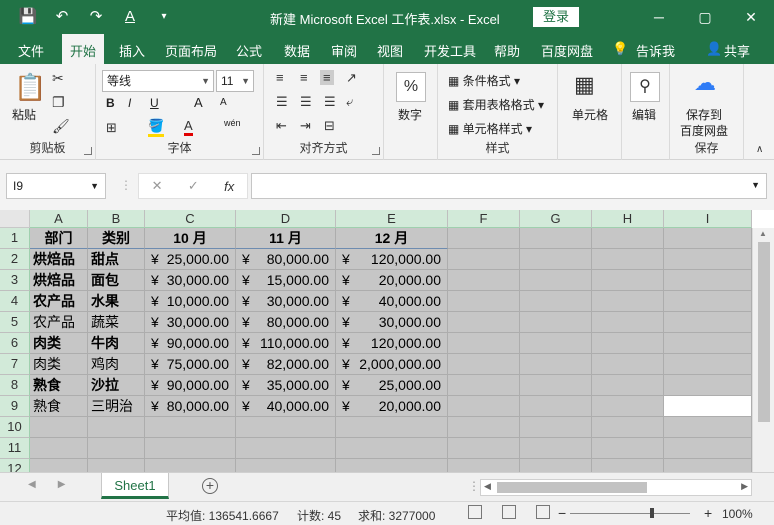 The width and height of the screenshot is (774, 525). I want to click on column-header-A: A, so click(59, 219).